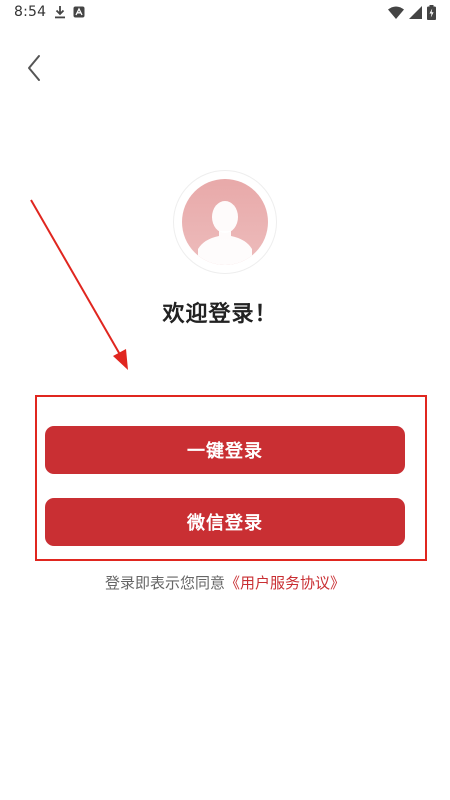 The height and width of the screenshot is (800, 450). Describe the element at coordinates (415, 12) in the screenshot. I see `signal-icon` at that location.